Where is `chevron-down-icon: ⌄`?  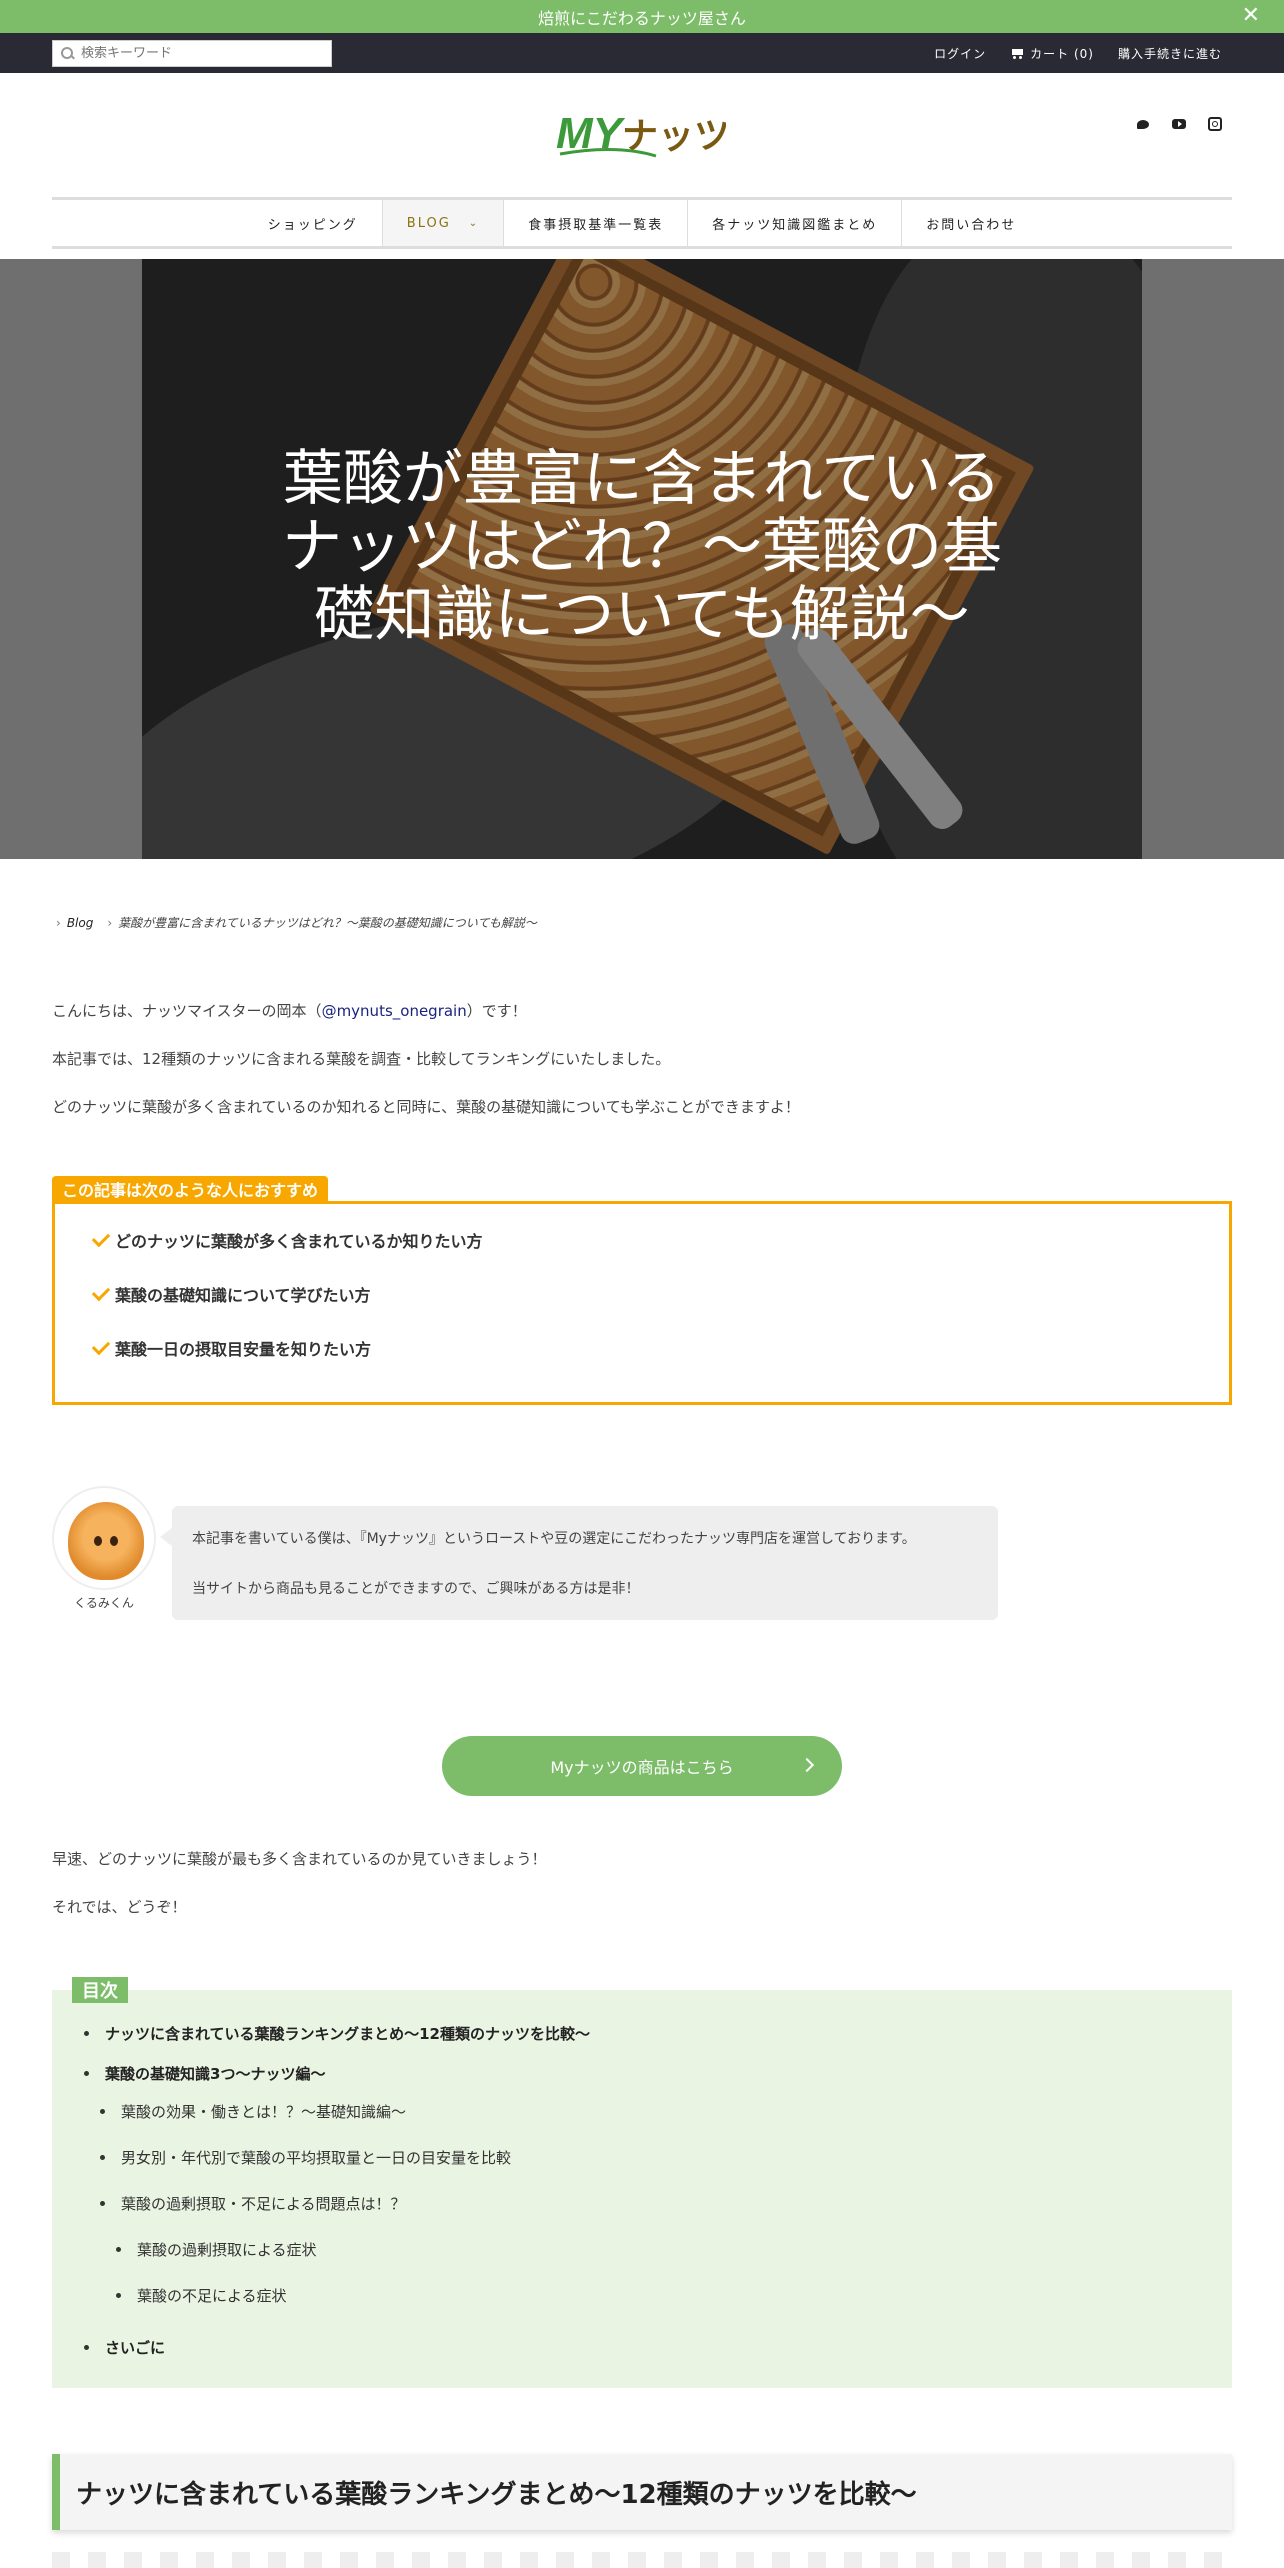
chevron-down-icon: ⌄ is located at coordinates (474, 223).